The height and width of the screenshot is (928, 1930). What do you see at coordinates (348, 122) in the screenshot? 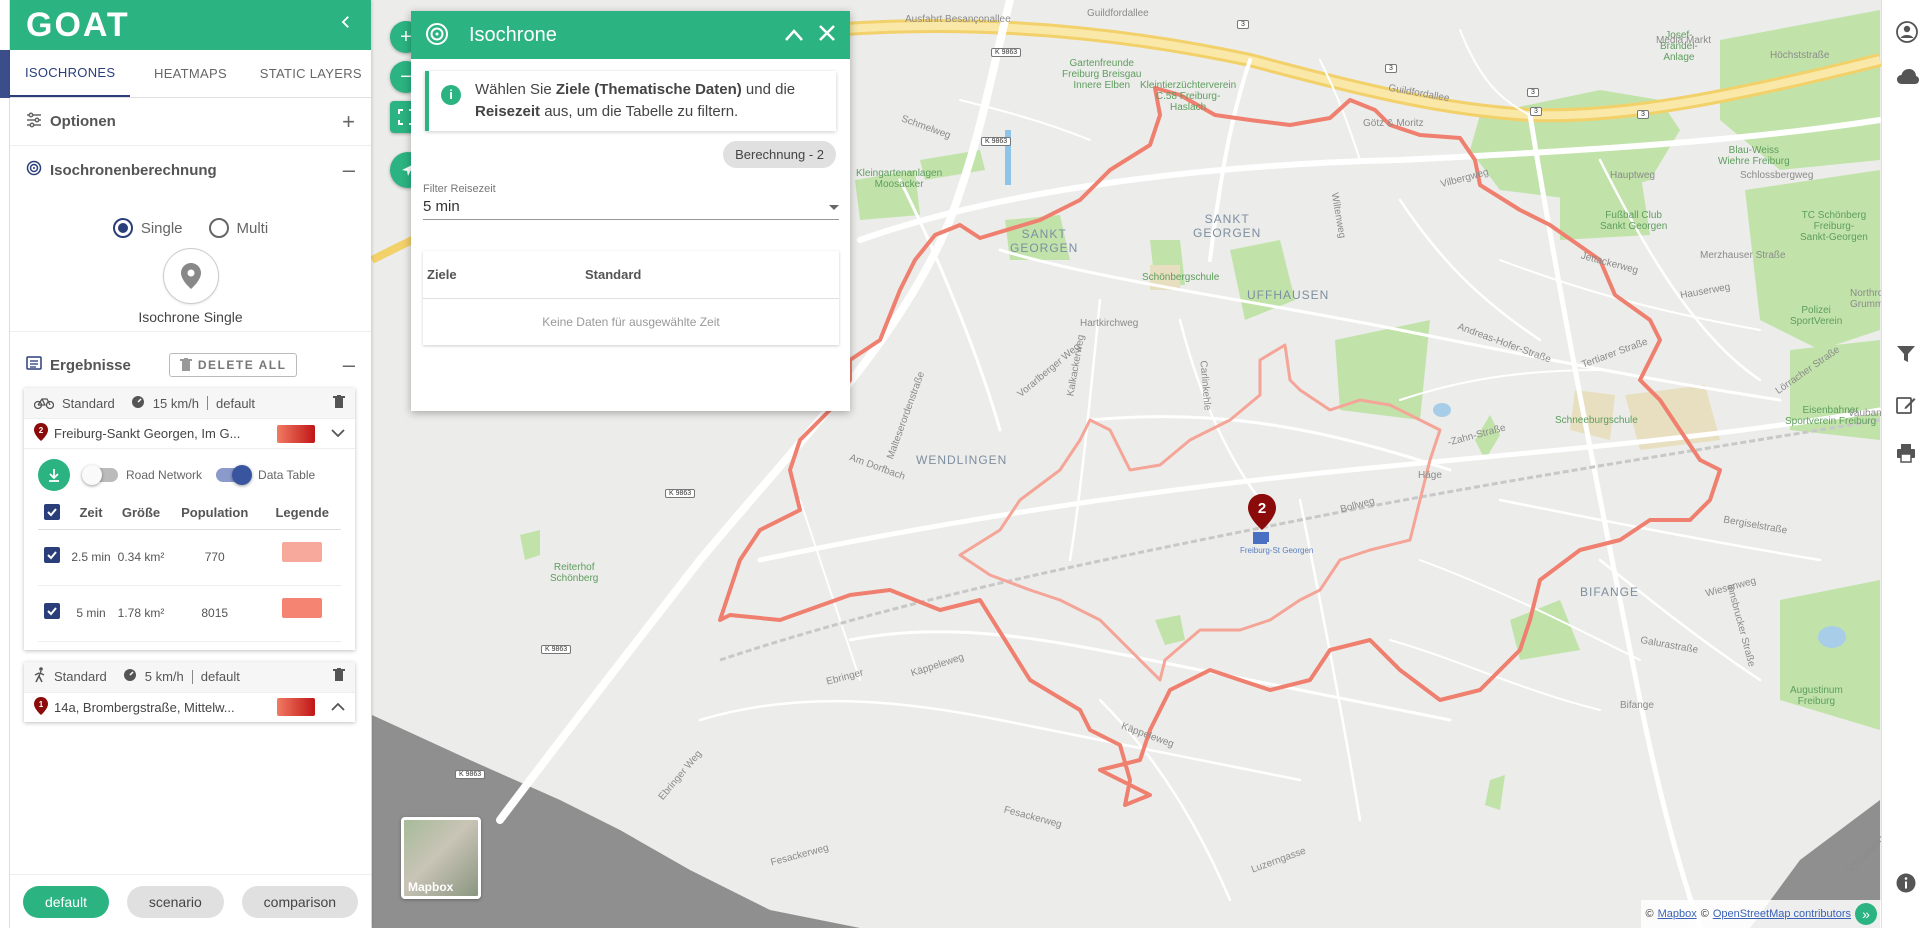
I see `expand-plus-icon: +` at bounding box center [348, 122].